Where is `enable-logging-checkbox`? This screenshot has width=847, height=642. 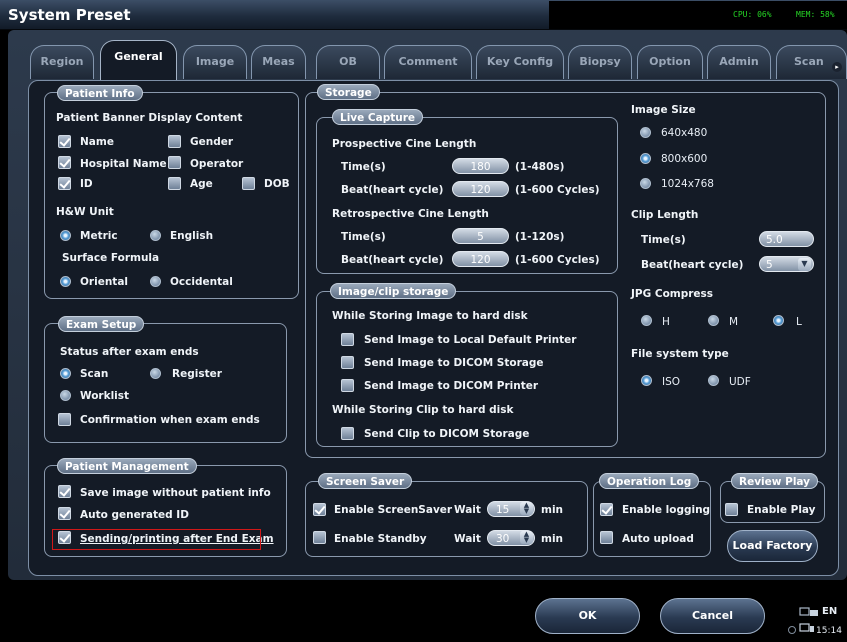 enable-logging-checkbox is located at coordinates (606, 509).